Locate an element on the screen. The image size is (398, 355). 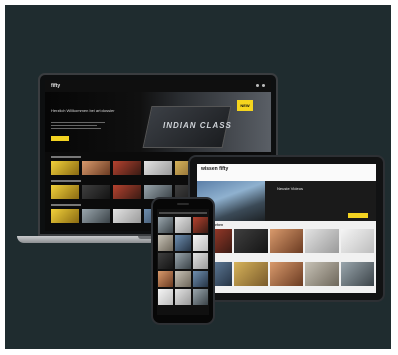
laptop-hero-description is located at coordinates (78, 126).